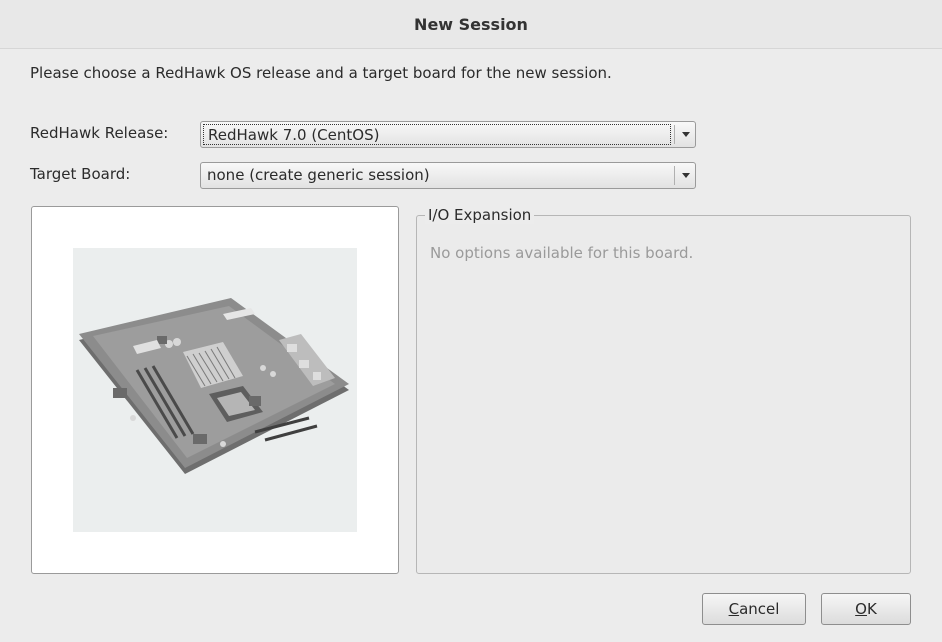 This screenshot has width=942, height=642. I want to click on cancel-mnemonic: C, so click(734, 609).